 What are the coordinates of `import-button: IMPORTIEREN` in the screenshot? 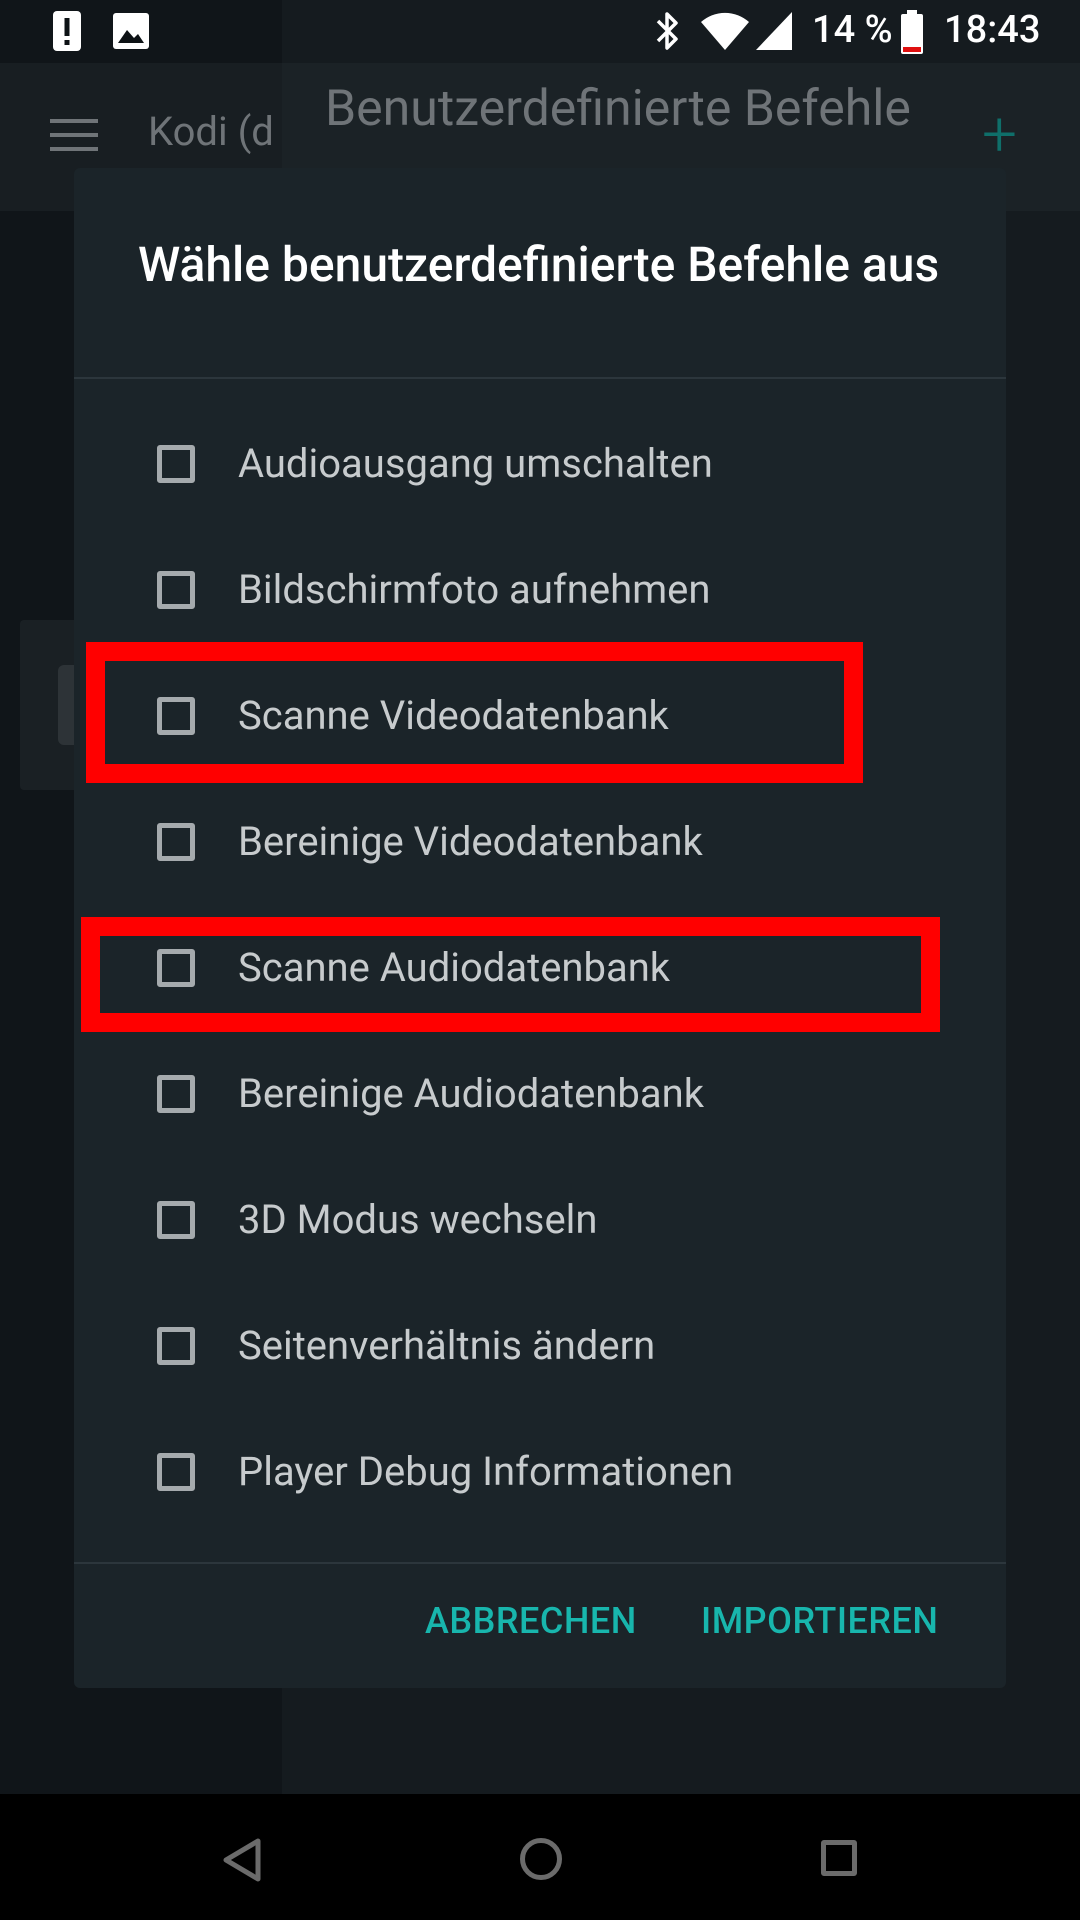 It's located at (819, 1621).